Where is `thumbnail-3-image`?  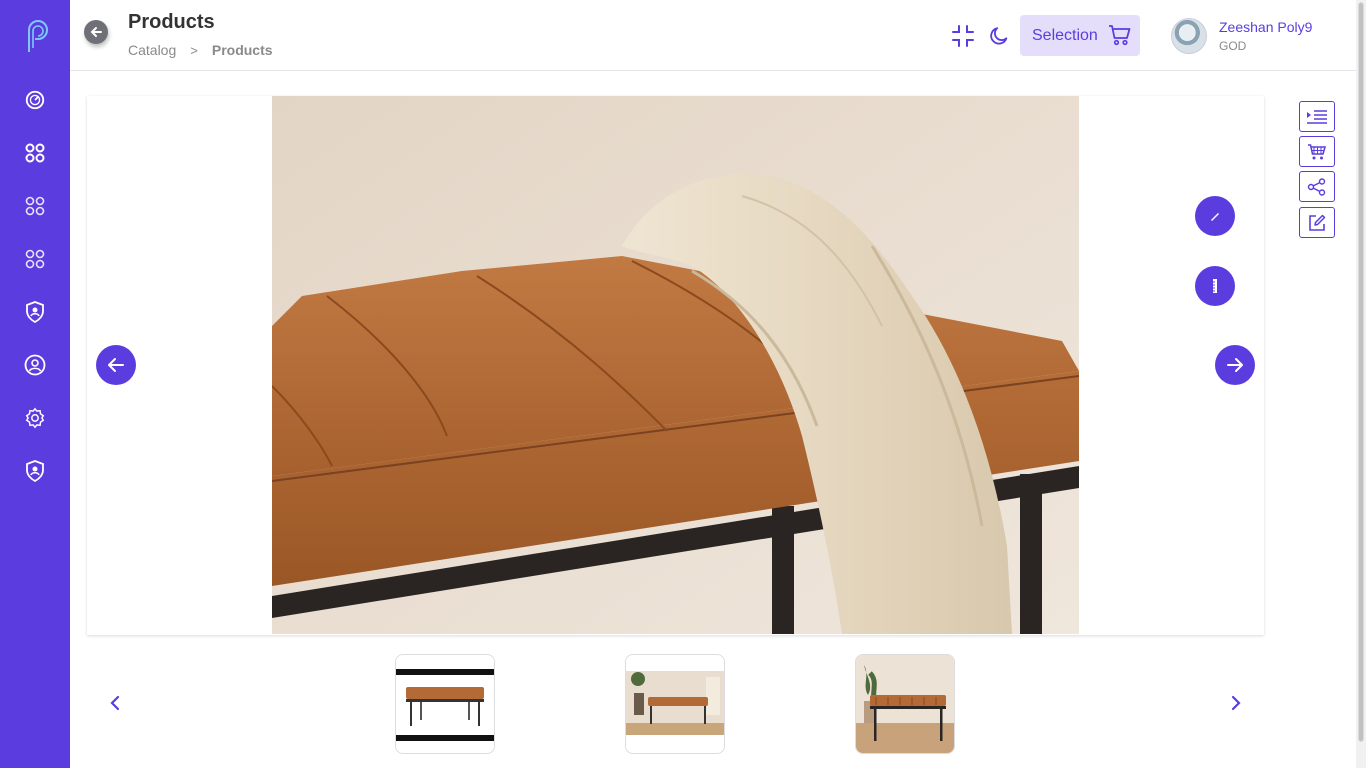
thumbnail-3-image is located at coordinates (905, 704).